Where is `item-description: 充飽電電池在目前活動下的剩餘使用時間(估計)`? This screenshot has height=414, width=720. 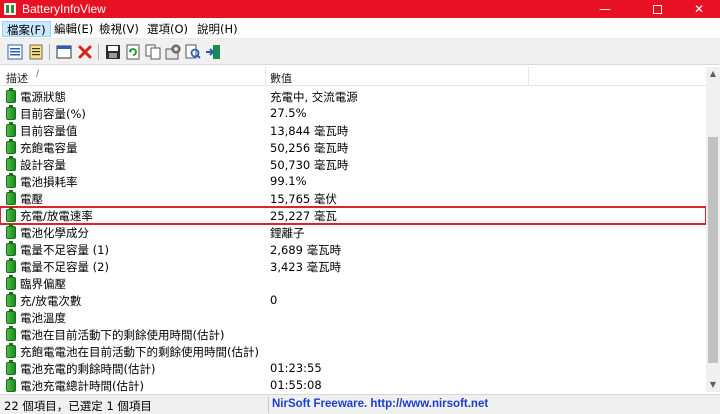
item-description: 充飽電電池在目前活動下的剩餘使用時間(估計) is located at coordinates (139, 352).